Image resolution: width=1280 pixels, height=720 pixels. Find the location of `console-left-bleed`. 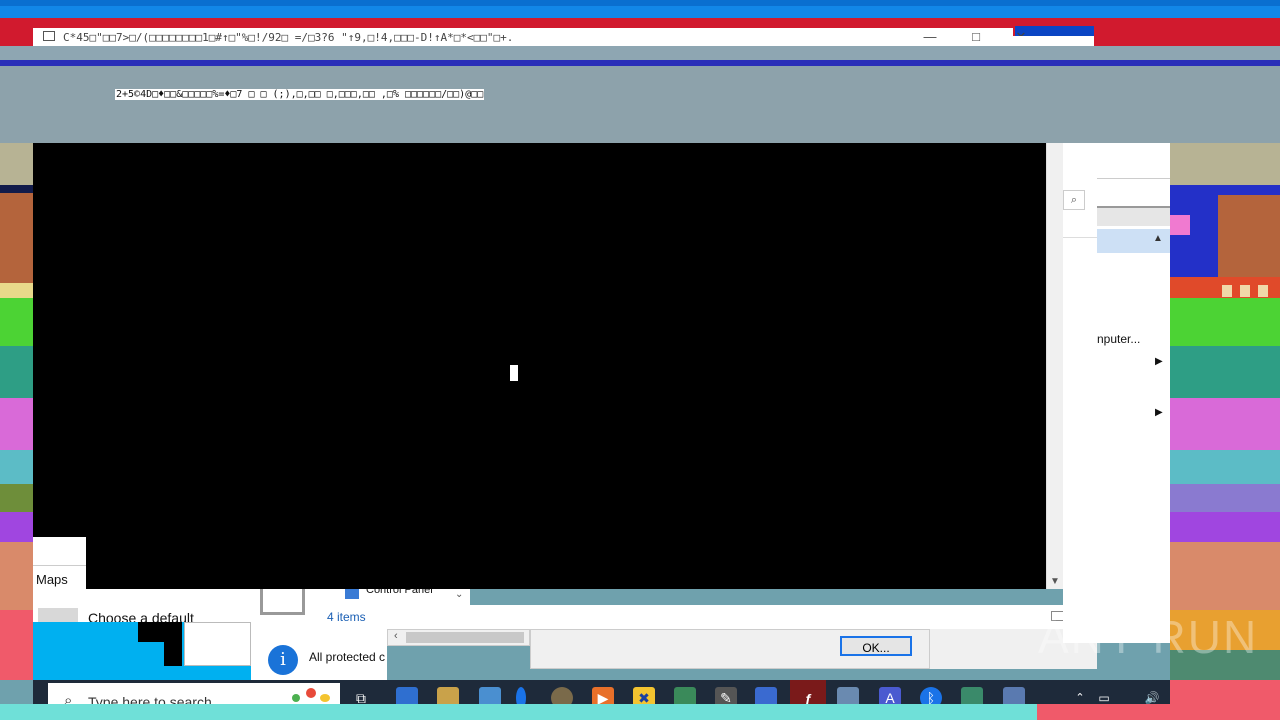

console-left-bleed is located at coordinates (59, 340).